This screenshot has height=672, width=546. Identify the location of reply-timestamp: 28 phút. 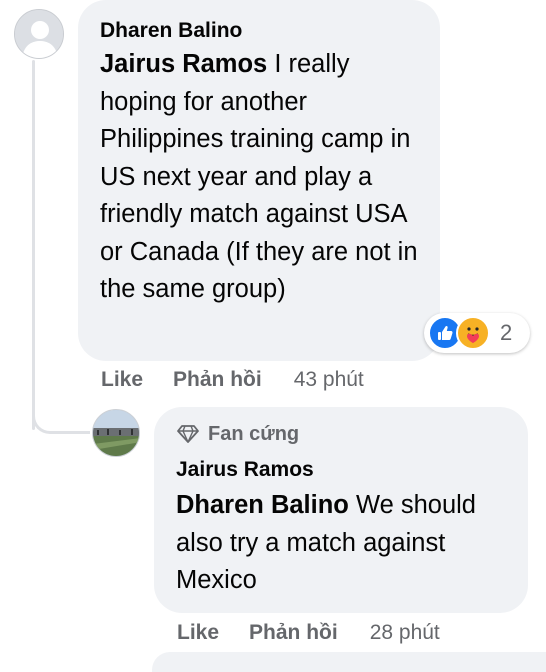
(405, 633).